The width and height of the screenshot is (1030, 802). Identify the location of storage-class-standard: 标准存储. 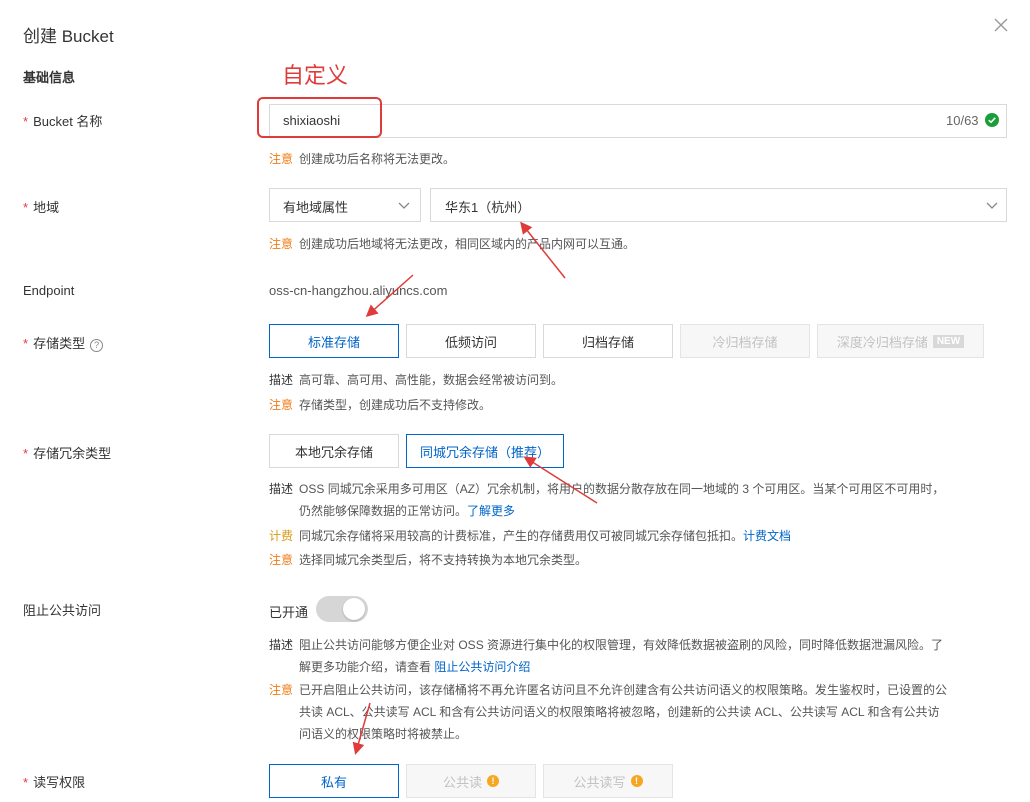
(334, 341).